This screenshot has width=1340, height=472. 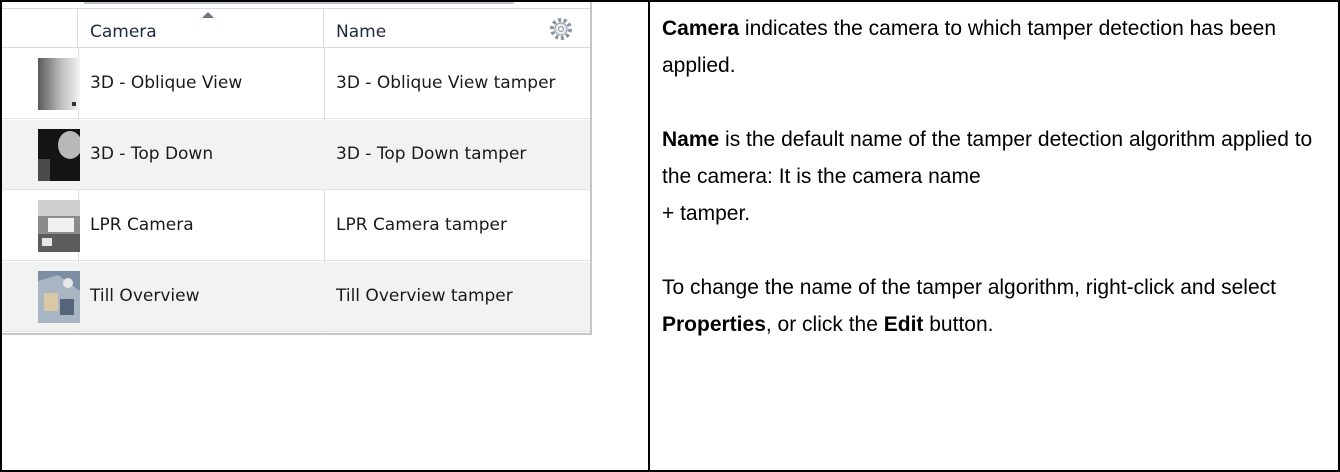 I want to click on name-column-header: Name, so click(x=457, y=28).